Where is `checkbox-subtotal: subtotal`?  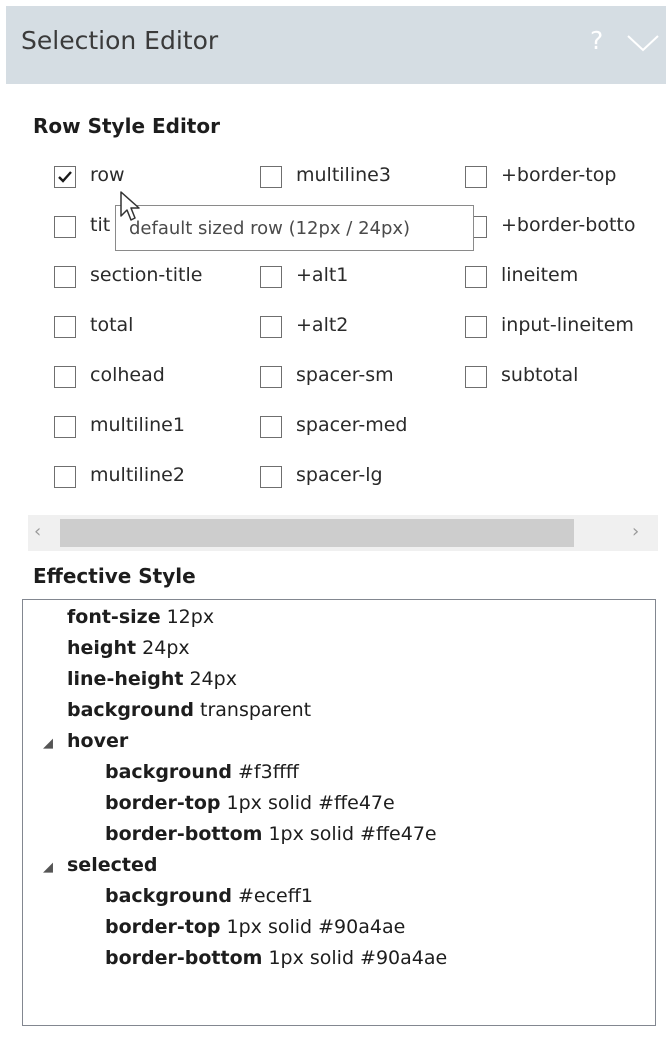
checkbox-subtotal: subtotal is located at coordinates (563, 379).